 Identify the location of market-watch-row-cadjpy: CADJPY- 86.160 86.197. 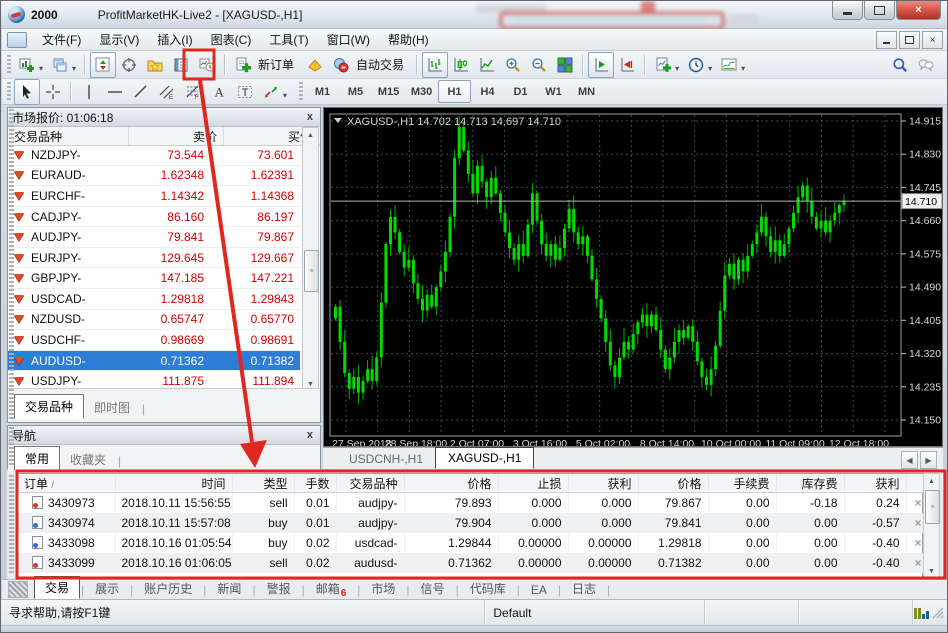
(154, 217).